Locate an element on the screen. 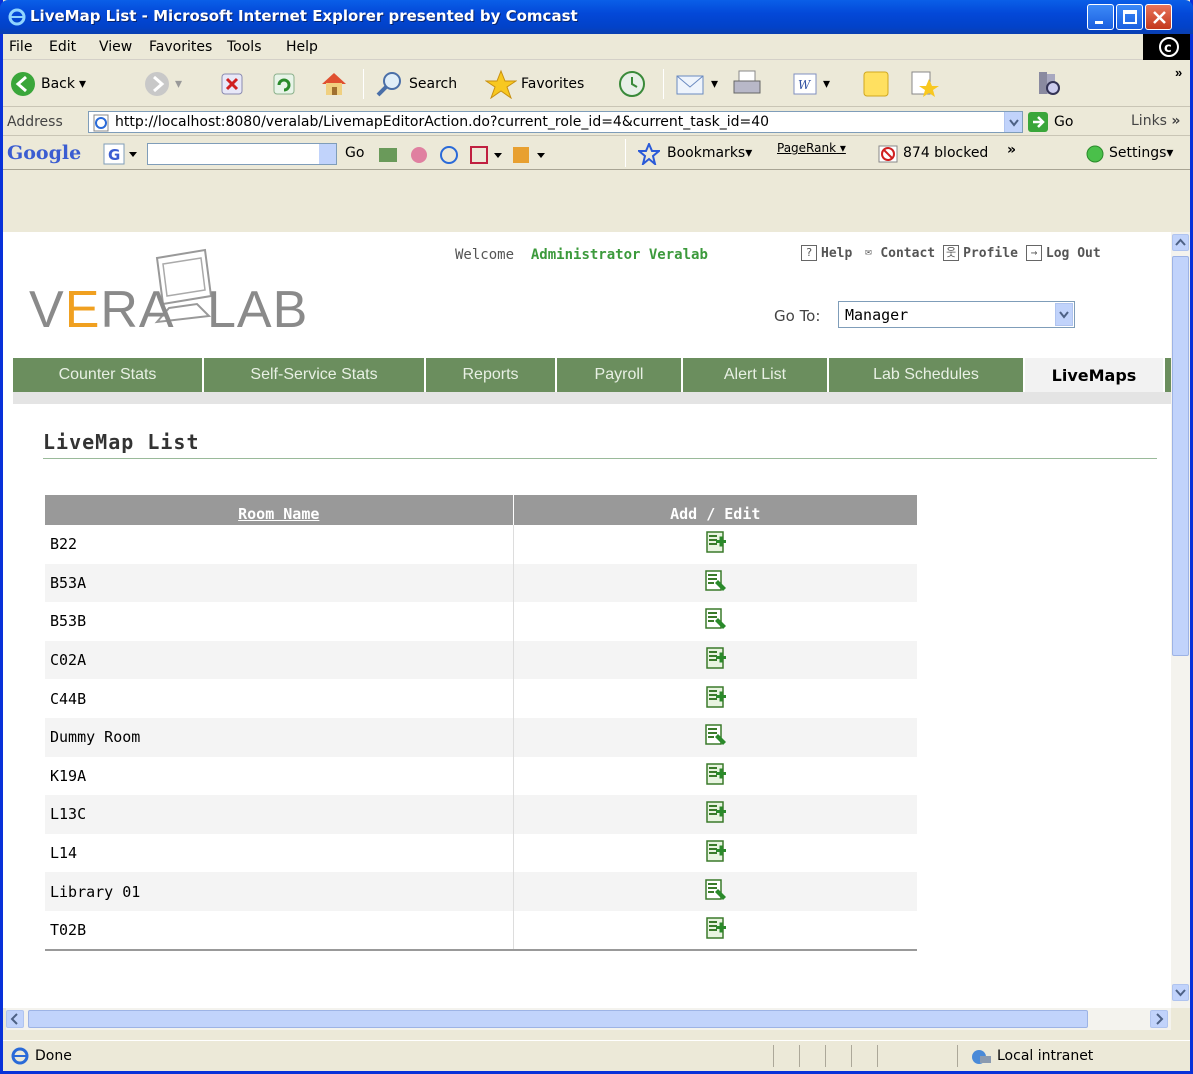 This screenshot has width=1193, height=1074. table-row: B22 is located at coordinates (481, 544).